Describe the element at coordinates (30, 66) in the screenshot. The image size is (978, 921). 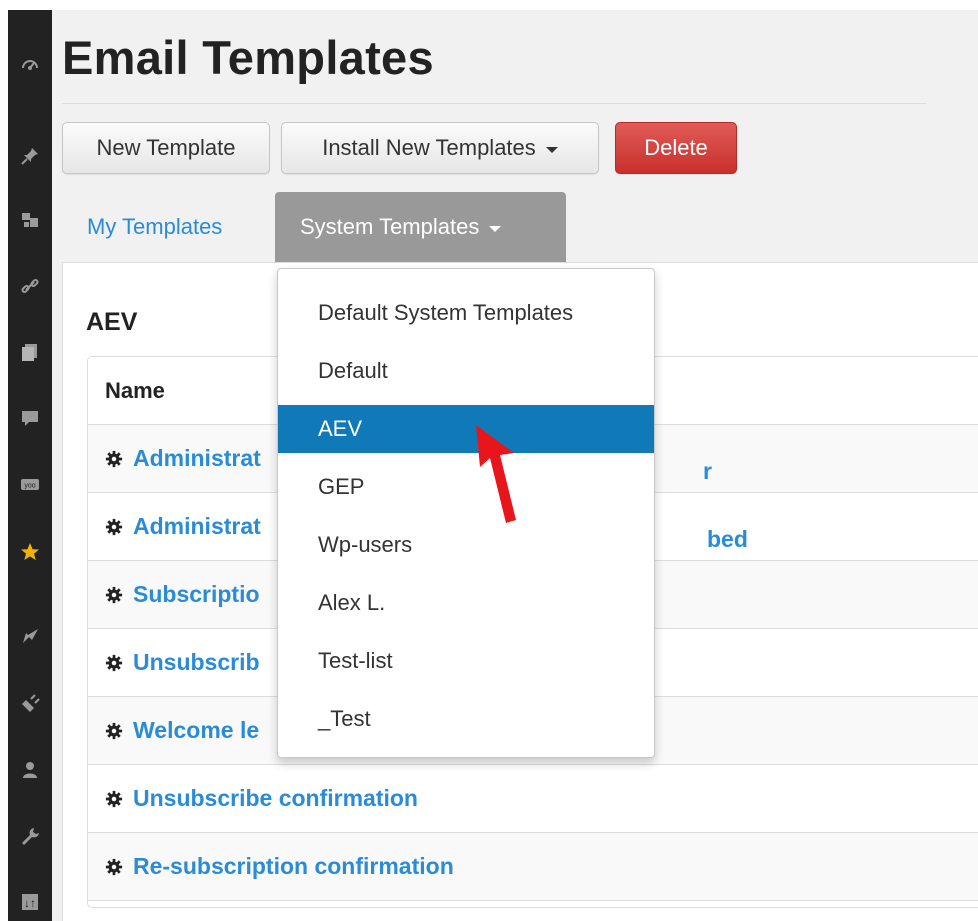
I see `dashboard-icon` at that location.